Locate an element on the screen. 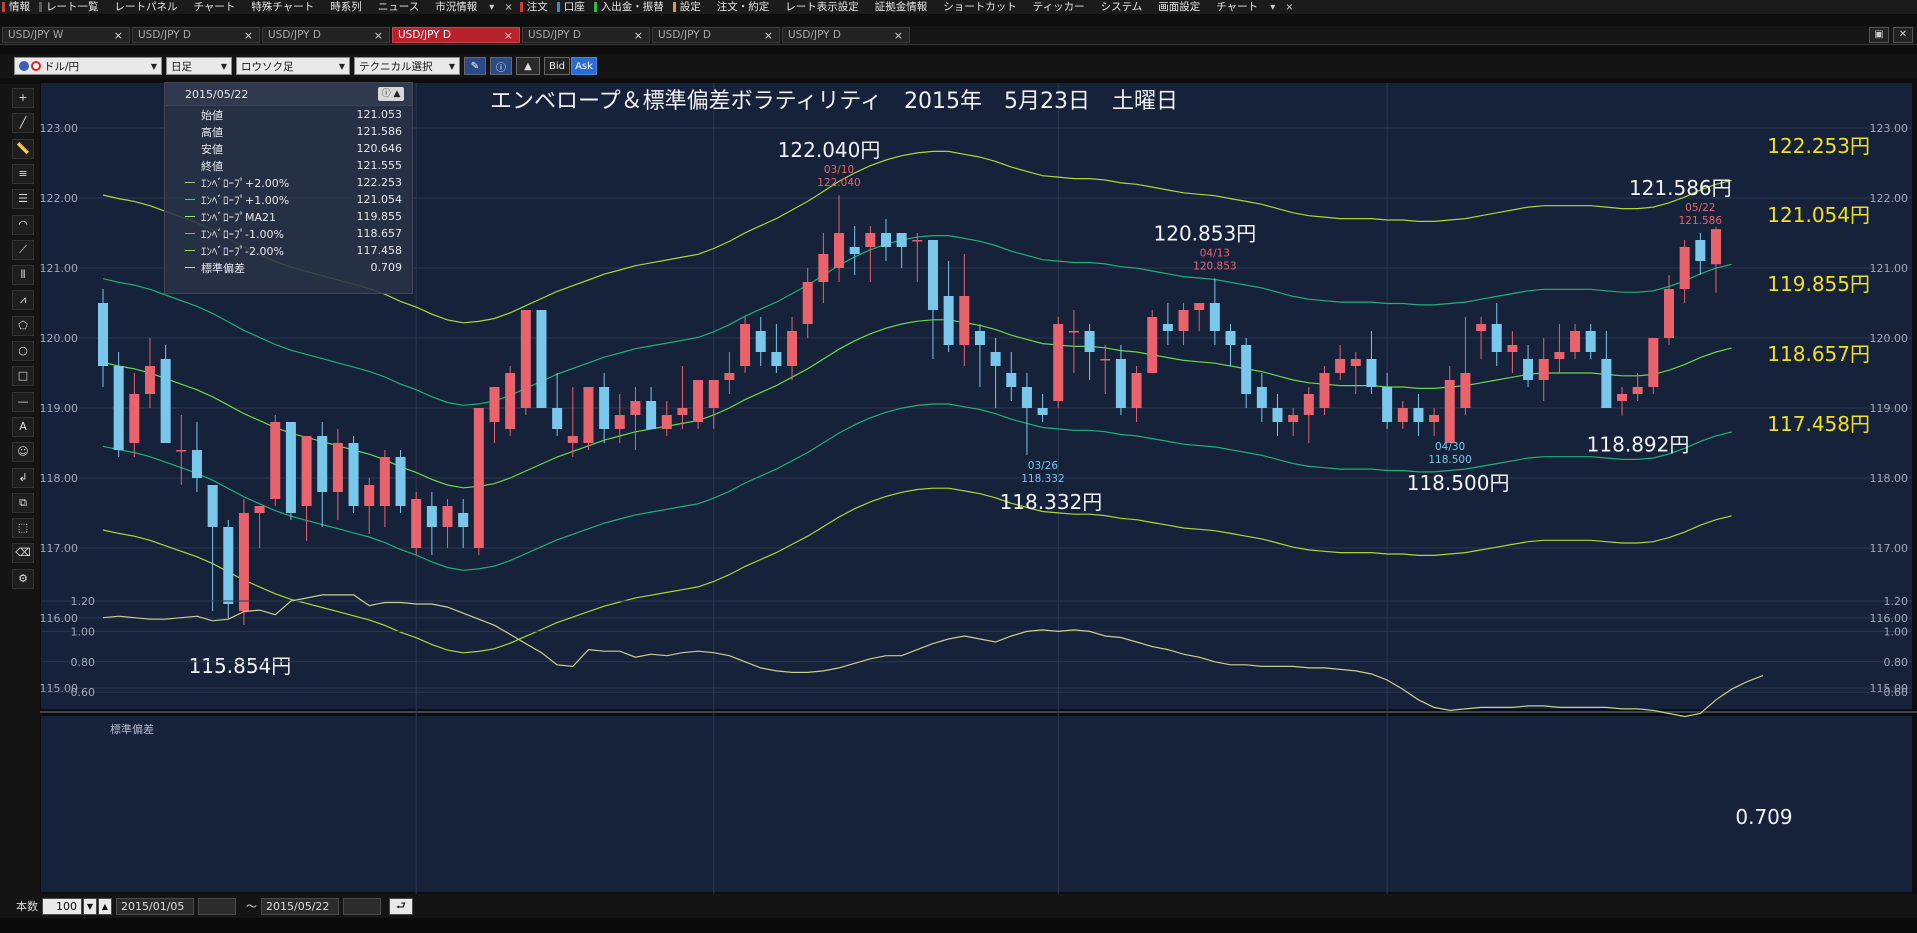 The height and width of the screenshot is (933, 1917). settings-icon: ⚙ is located at coordinates (23, 578).